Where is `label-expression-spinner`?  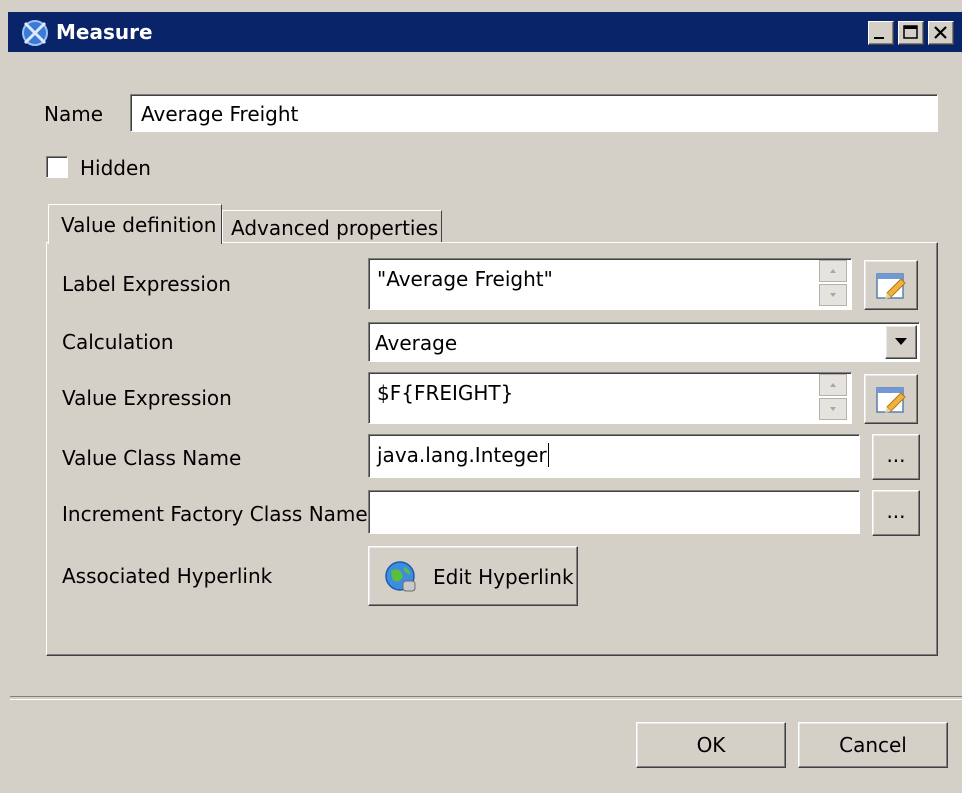 label-expression-spinner is located at coordinates (834, 284).